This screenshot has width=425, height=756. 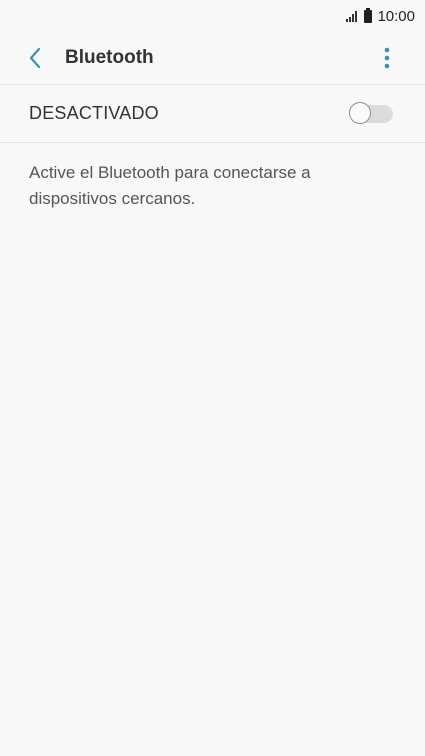 I want to click on more-vert-icon, so click(x=387, y=58).